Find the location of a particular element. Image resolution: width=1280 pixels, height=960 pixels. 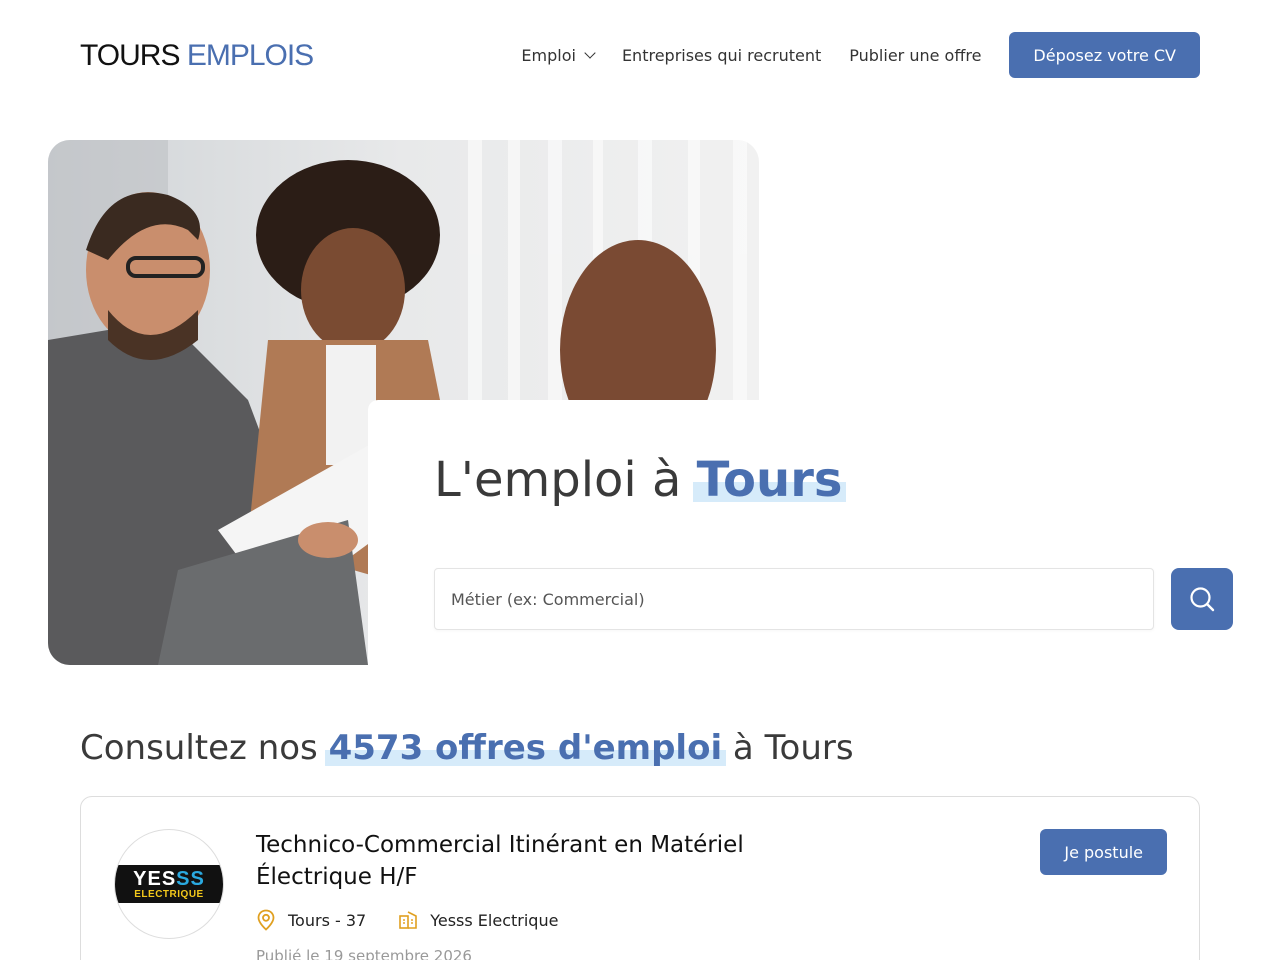

chevron-down-icon is located at coordinates (590, 52).